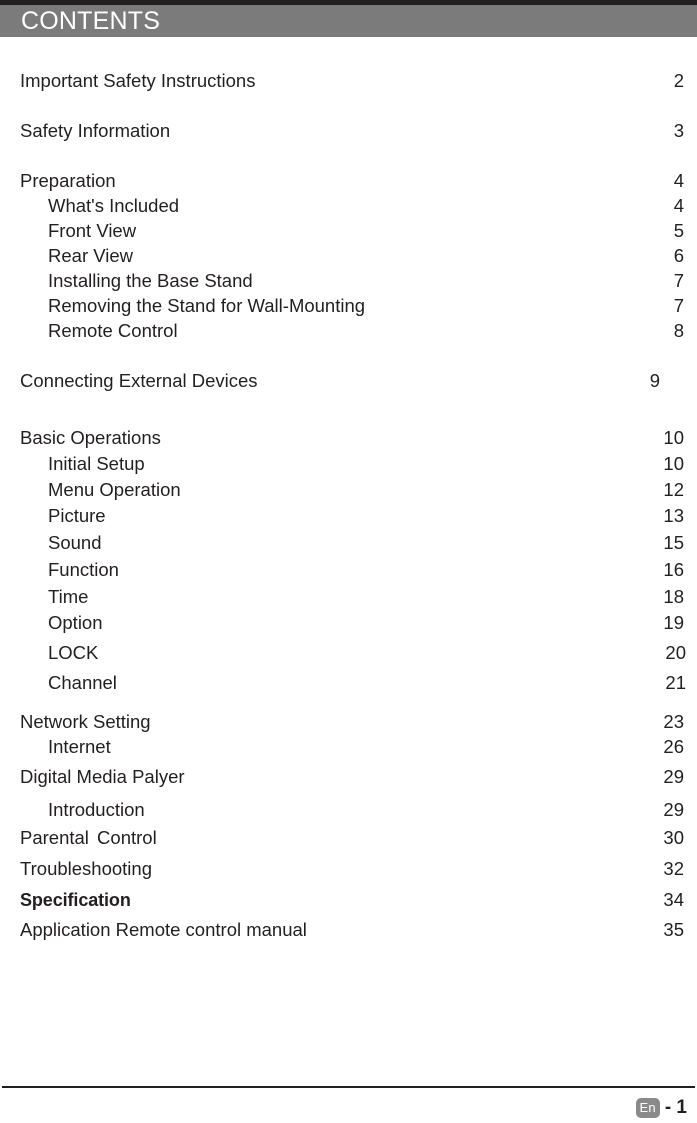 This screenshot has width=697, height=1123. What do you see at coordinates (73, 652) in the screenshot?
I see `toc-entry-label: LOCK` at bounding box center [73, 652].